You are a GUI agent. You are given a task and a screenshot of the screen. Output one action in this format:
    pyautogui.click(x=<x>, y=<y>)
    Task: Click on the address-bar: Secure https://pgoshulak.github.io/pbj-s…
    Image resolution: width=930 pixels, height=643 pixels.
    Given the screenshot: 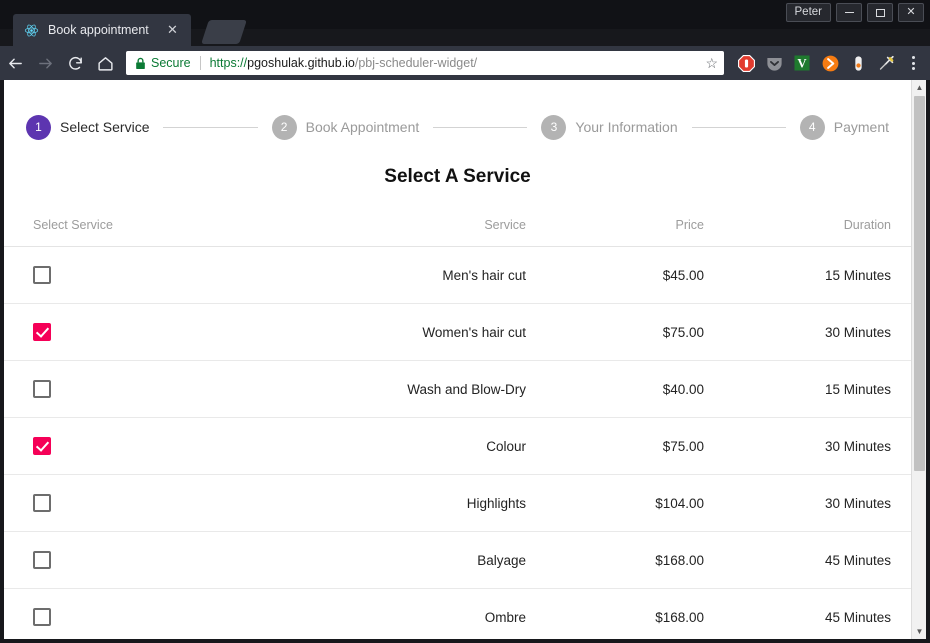 What is the action you would take?
    pyautogui.click(x=425, y=63)
    